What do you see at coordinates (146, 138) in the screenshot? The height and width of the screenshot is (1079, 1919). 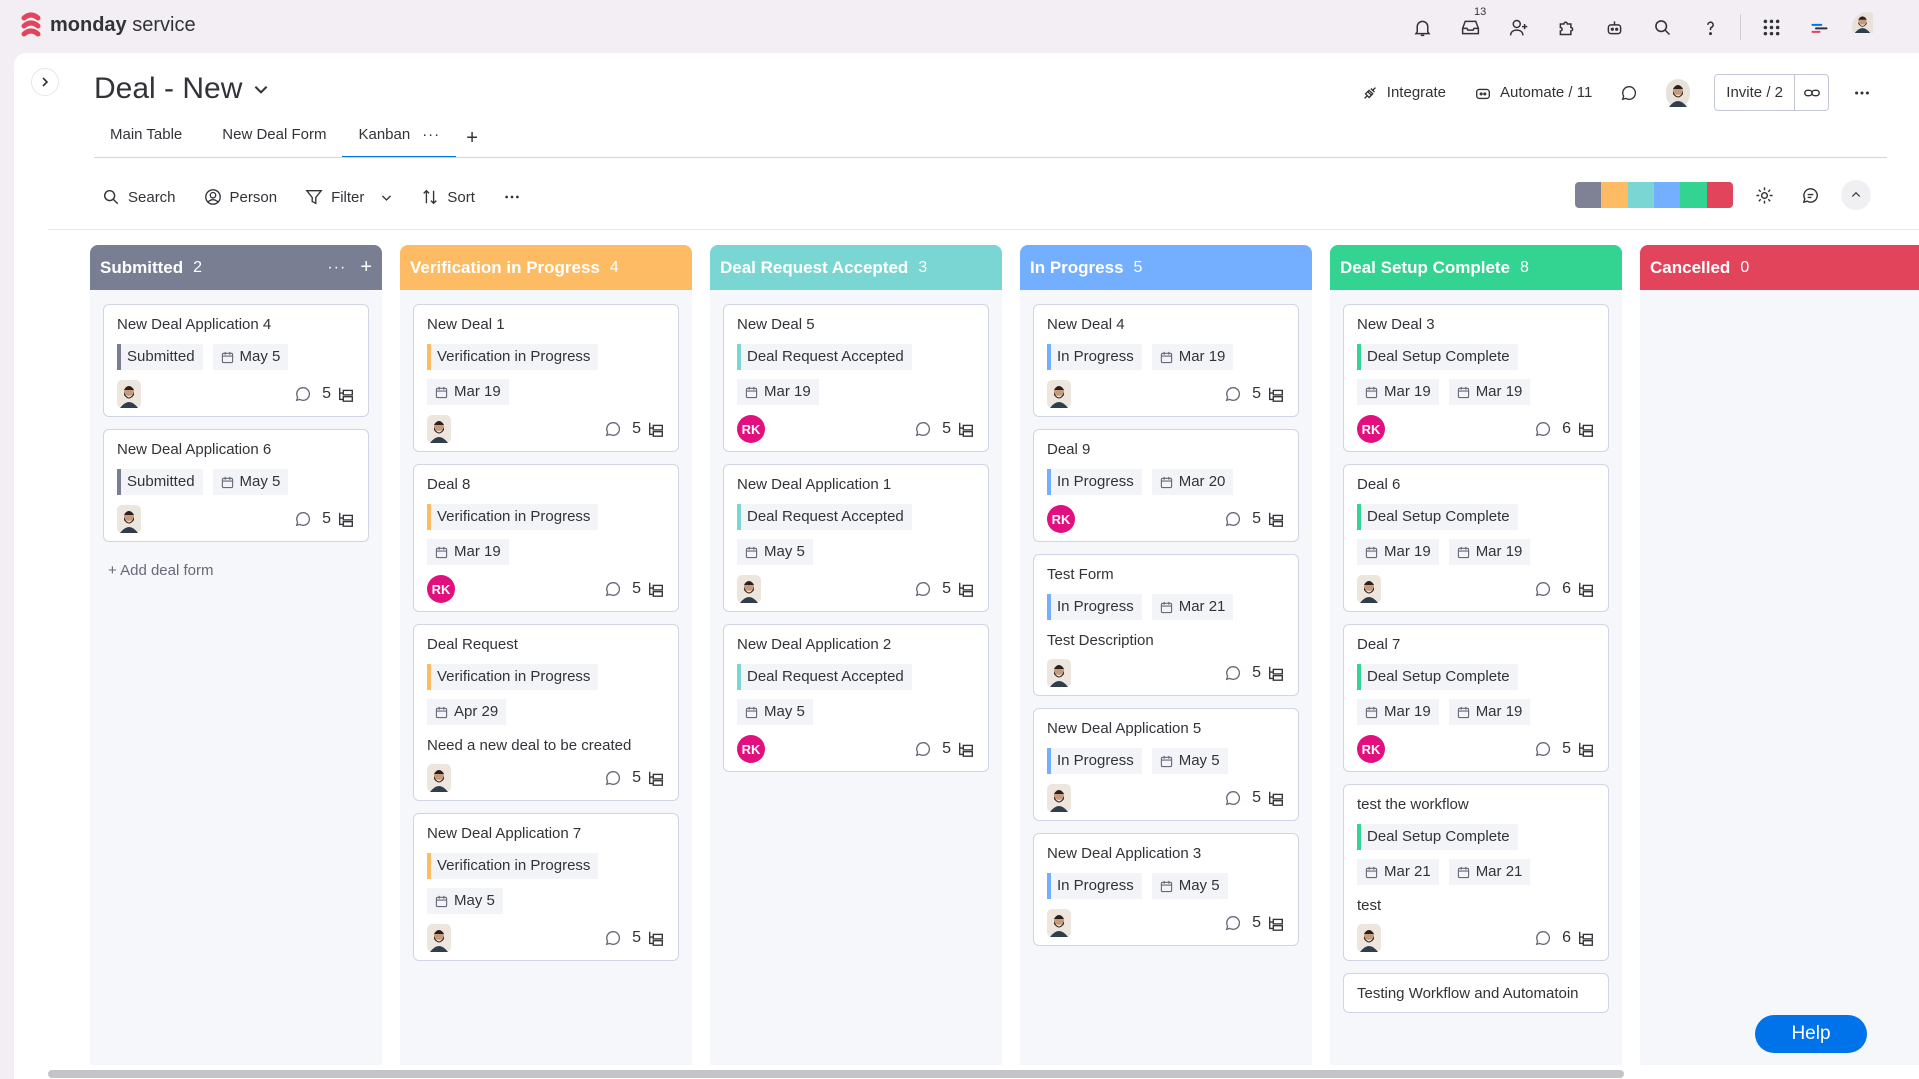 I see `tab-main-table: Main Table` at bounding box center [146, 138].